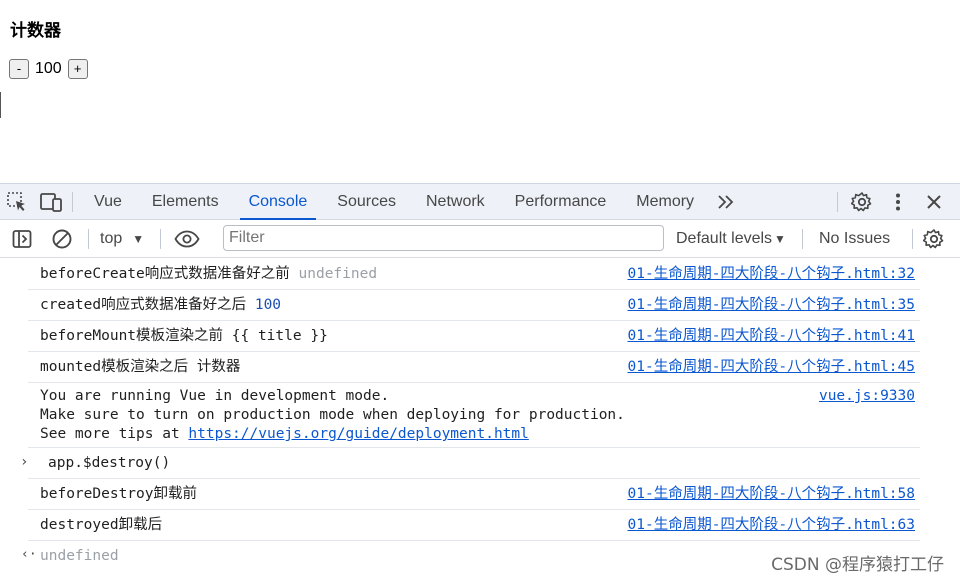  What do you see at coordinates (51, 202) in the screenshot?
I see `device-toolbar-icon` at bounding box center [51, 202].